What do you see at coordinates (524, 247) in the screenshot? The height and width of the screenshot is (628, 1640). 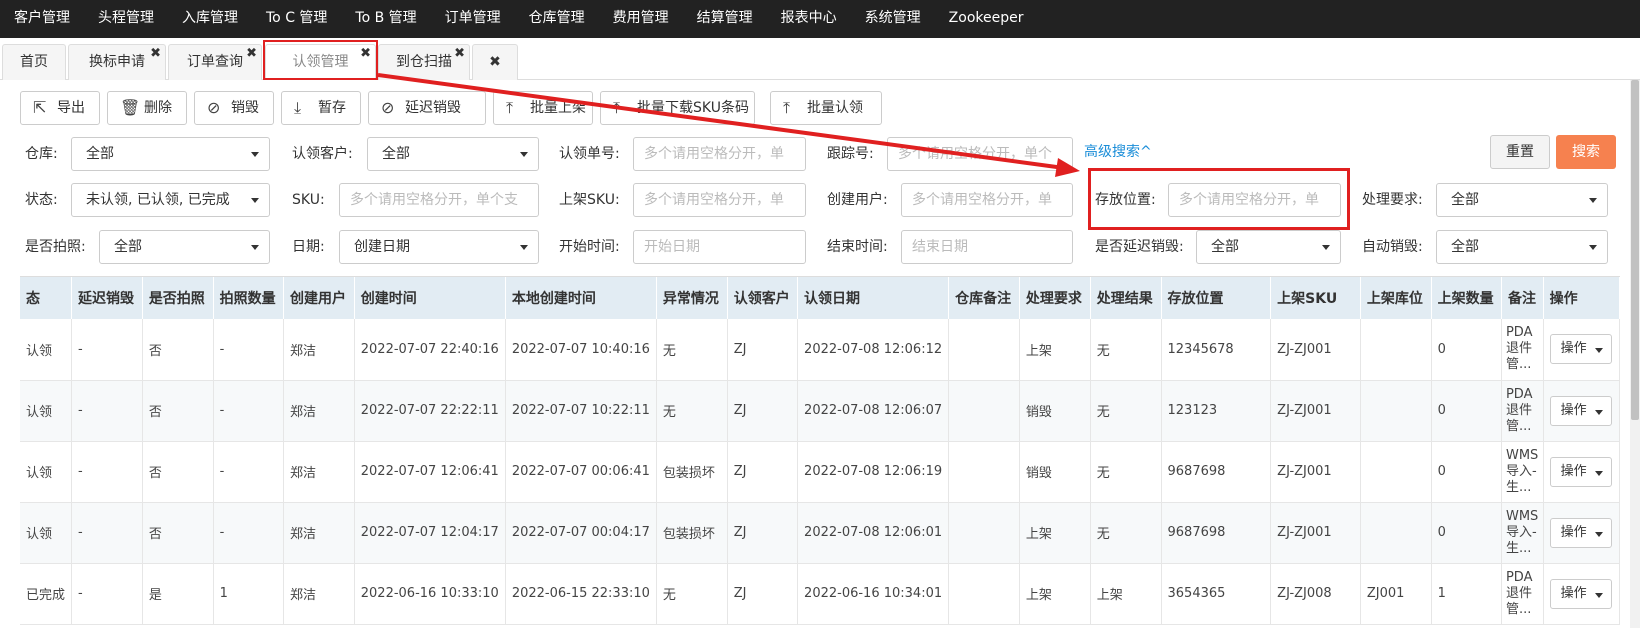 I see `caret-down-icon` at bounding box center [524, 247].